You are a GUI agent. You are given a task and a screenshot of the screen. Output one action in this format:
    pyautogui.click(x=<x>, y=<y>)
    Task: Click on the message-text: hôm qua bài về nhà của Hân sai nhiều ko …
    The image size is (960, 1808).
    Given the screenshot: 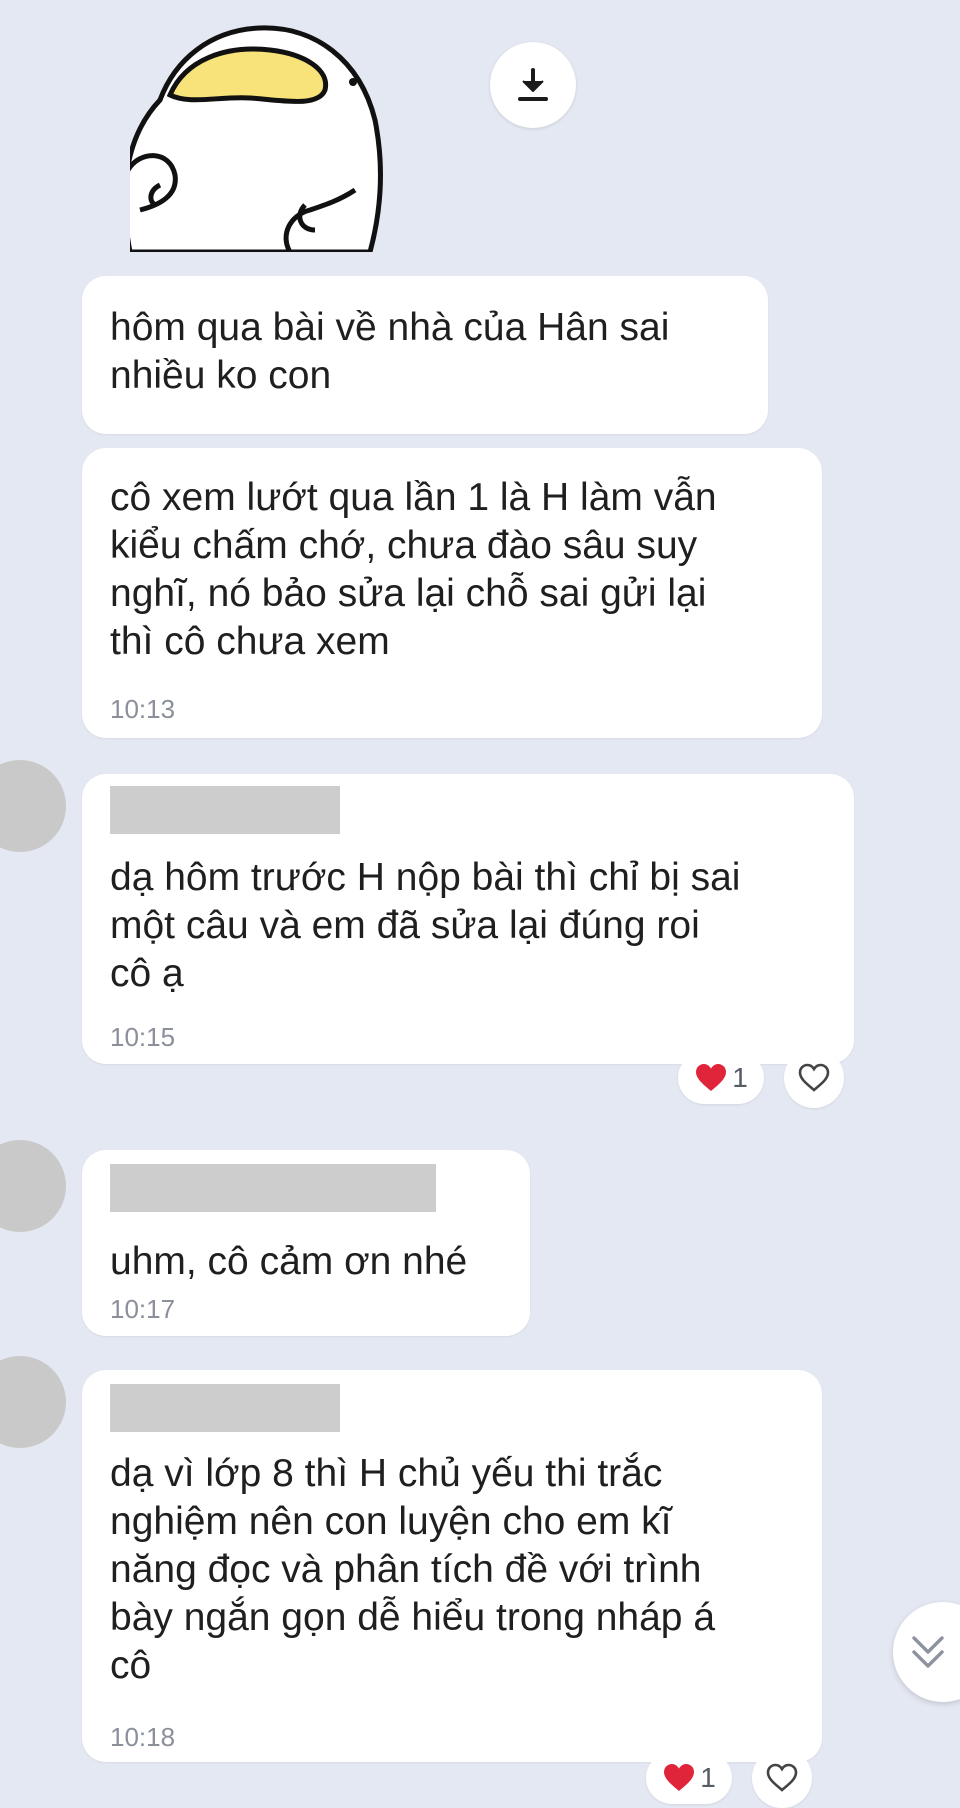 What is the action you would take?
    pyautogui.click(x=390, y=351)
    